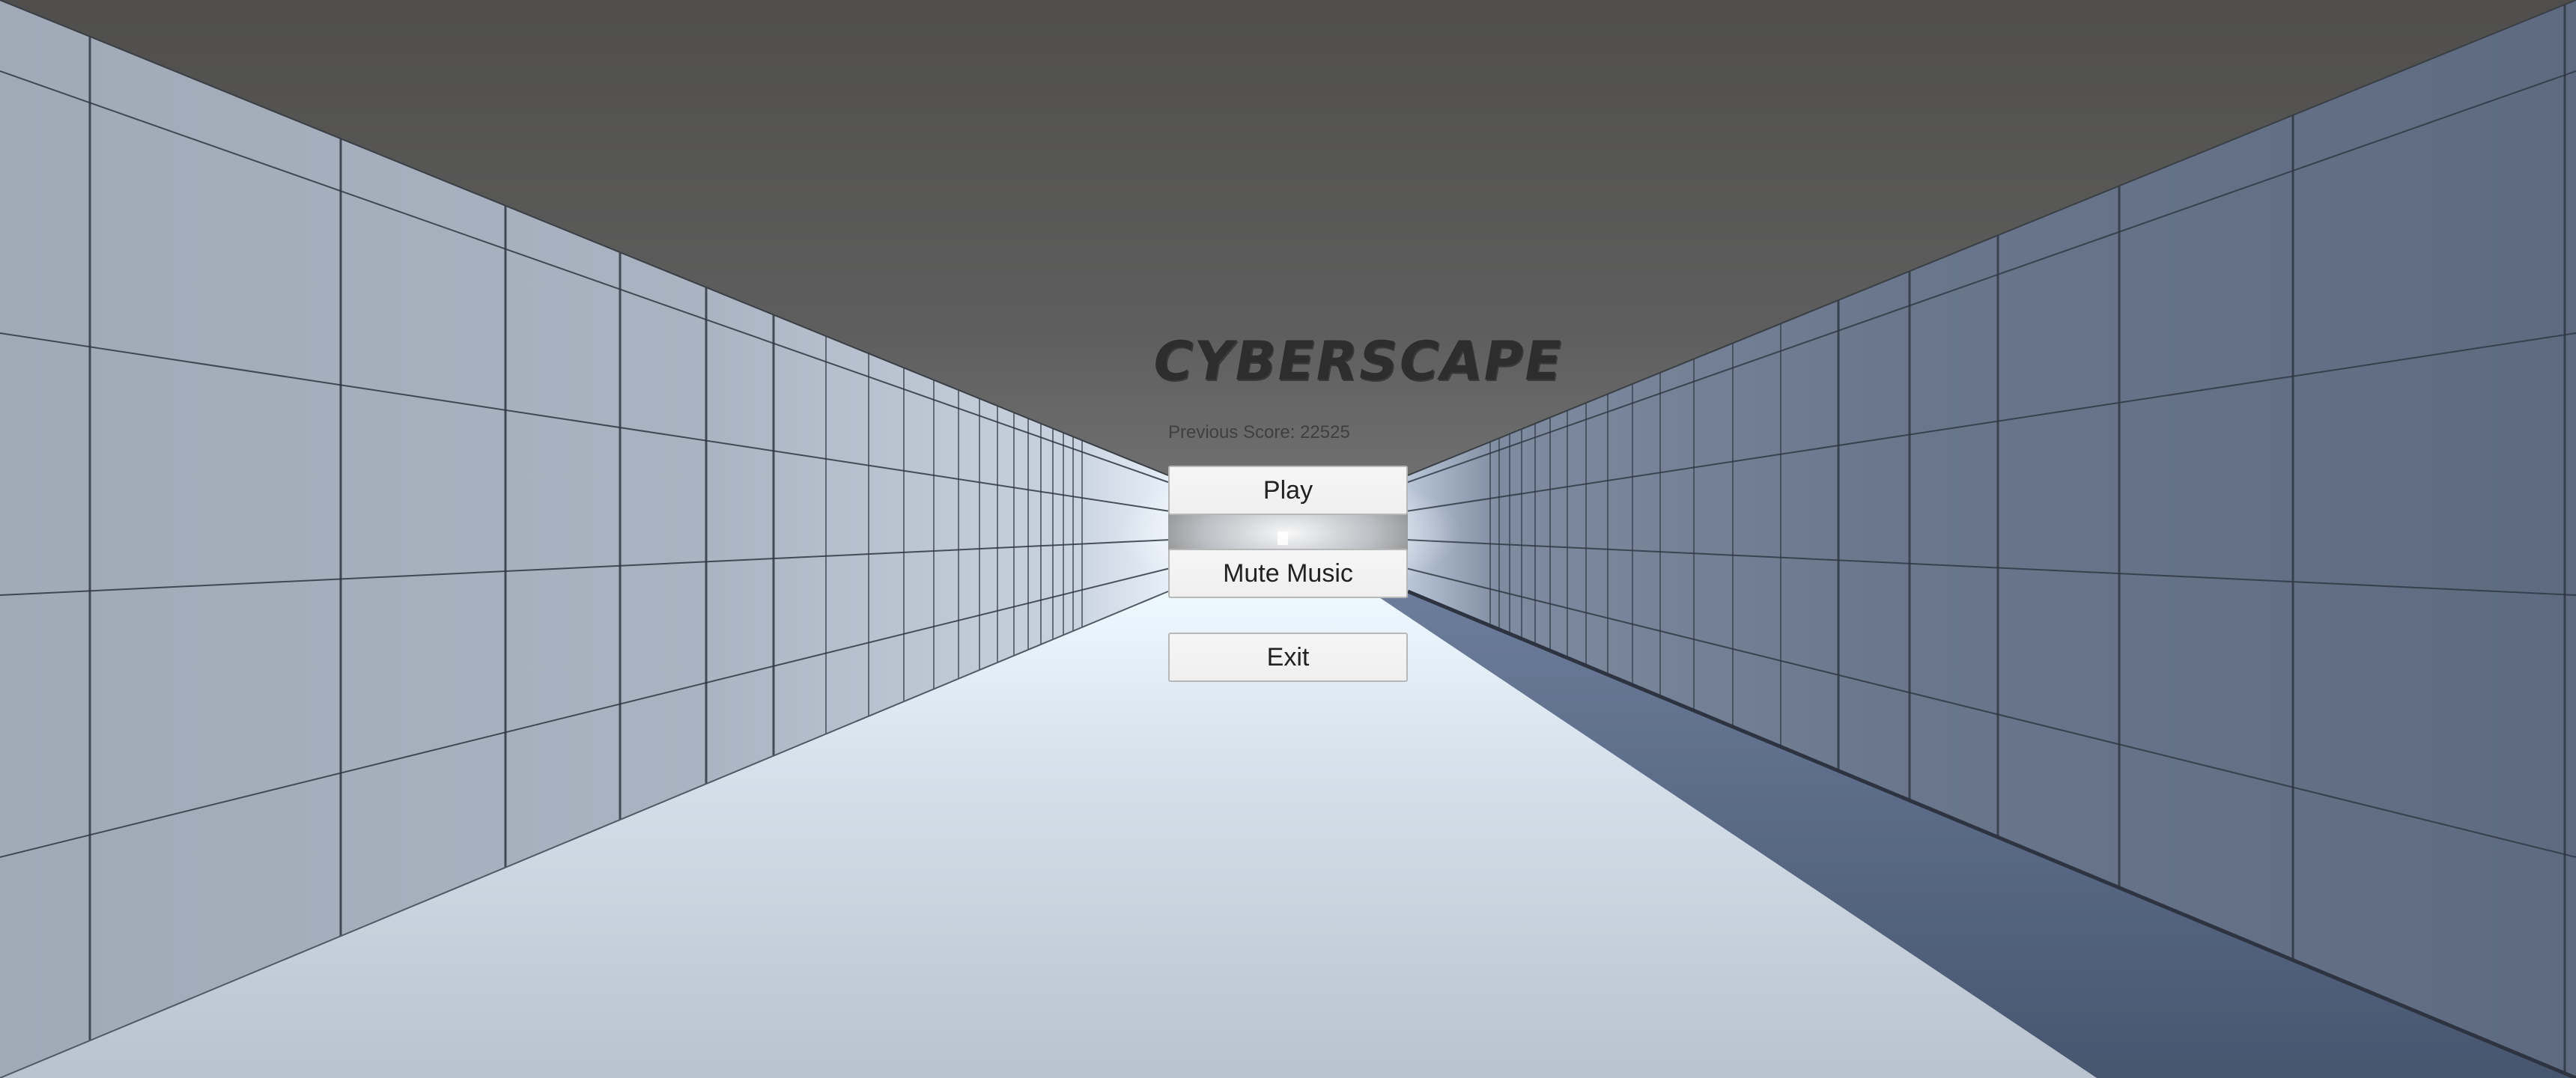 The height and width of the screenshot is (1078, 2576). Describe the element at coordinates (1283, 538) in the screenshot. I see `far-light` at that location.